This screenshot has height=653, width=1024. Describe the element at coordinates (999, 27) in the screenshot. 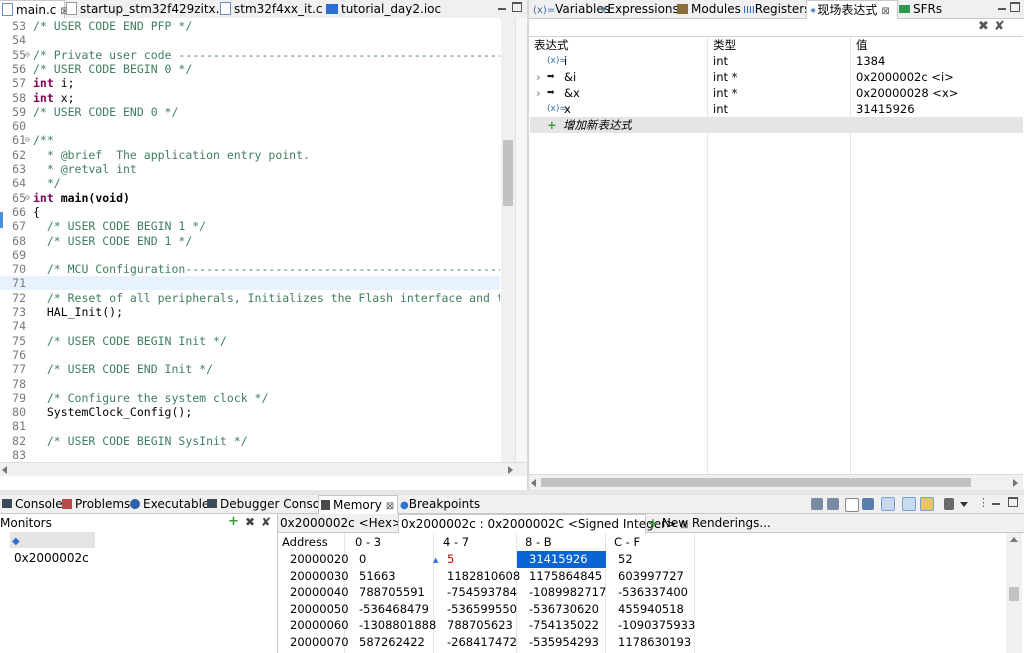

I see `remove-all-expressions-icon: ✘` at that location.